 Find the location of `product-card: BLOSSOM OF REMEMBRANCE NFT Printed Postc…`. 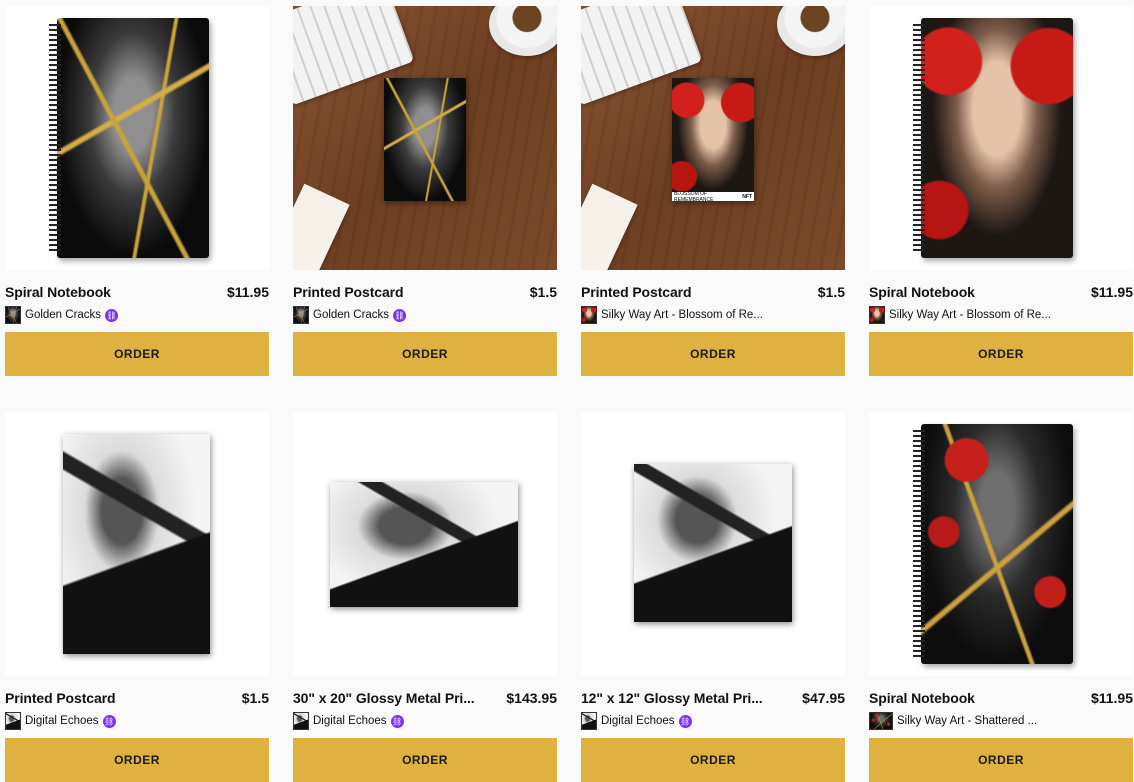

product-card: BLOSSOM OF REMEMBRANCE NFT Printed Postc… is located at coordinates (713, 191).